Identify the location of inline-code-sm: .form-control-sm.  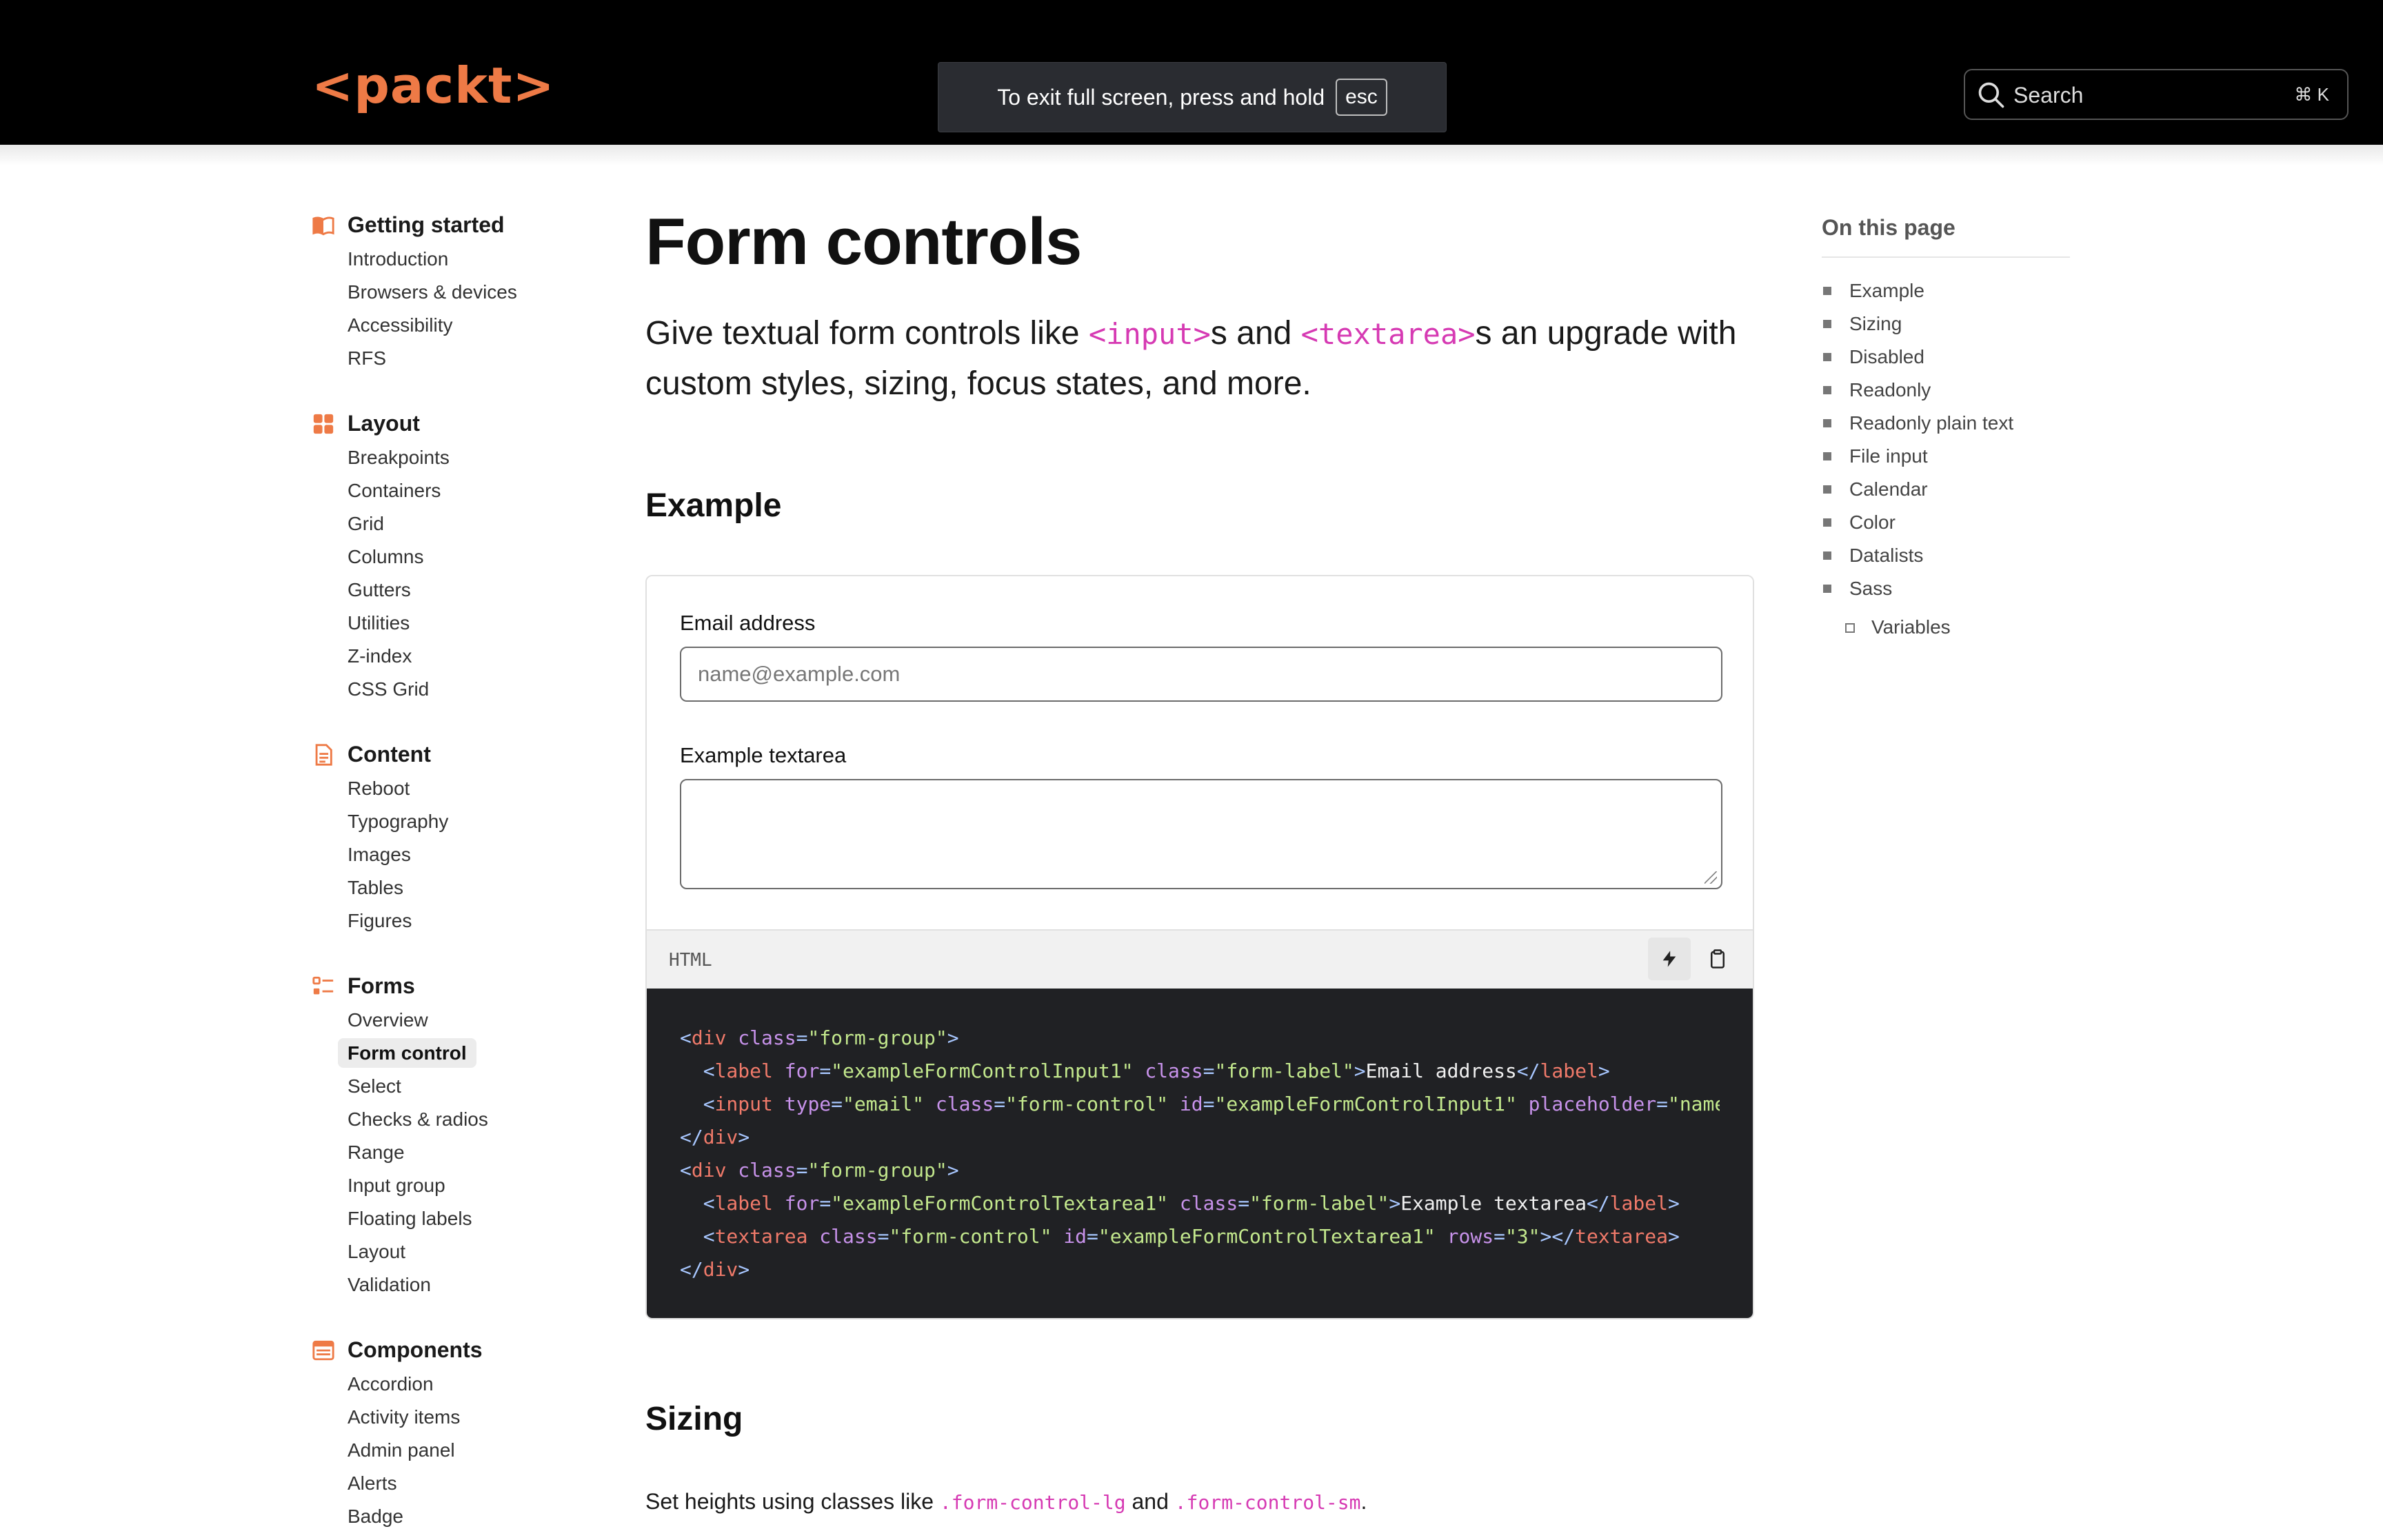
(1267, 1502).